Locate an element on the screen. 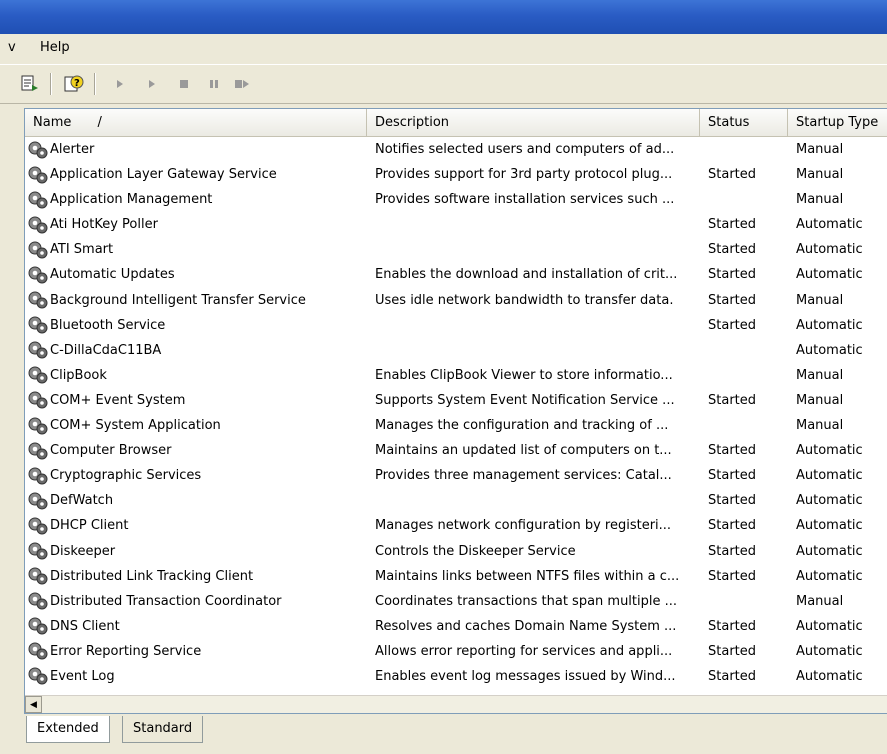 This screenshot has width=887, height=754. export-list-icon is located at coordinates (30, 84).